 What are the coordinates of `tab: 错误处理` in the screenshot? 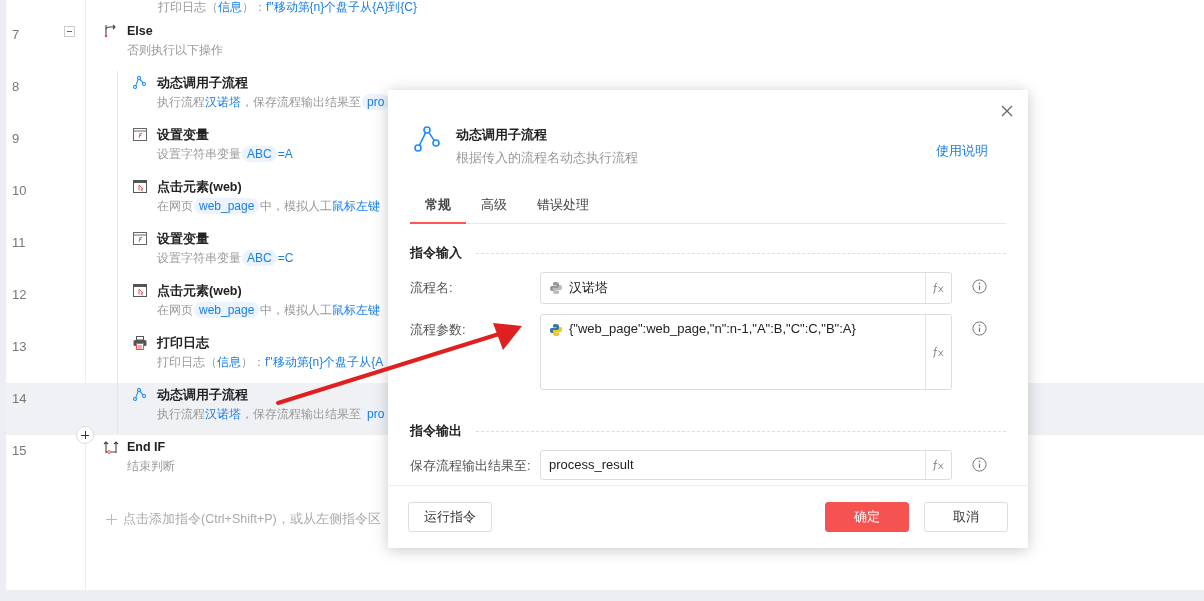 It's located at (563, 207).